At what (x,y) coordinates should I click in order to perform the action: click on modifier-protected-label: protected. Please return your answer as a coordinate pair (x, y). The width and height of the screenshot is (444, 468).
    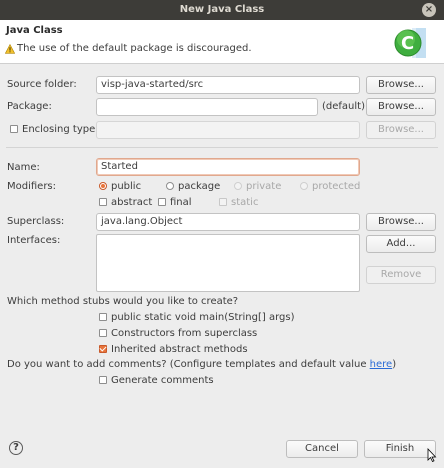
    Looking at the image, I should click on (336, 186).